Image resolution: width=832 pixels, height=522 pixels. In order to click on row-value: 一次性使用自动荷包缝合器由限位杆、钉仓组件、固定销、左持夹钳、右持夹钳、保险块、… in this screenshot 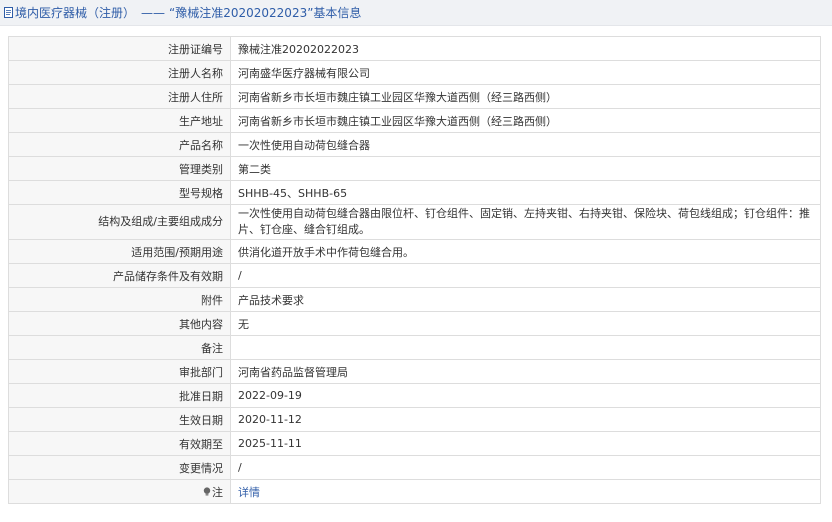, I will do `click(525, 222)`.